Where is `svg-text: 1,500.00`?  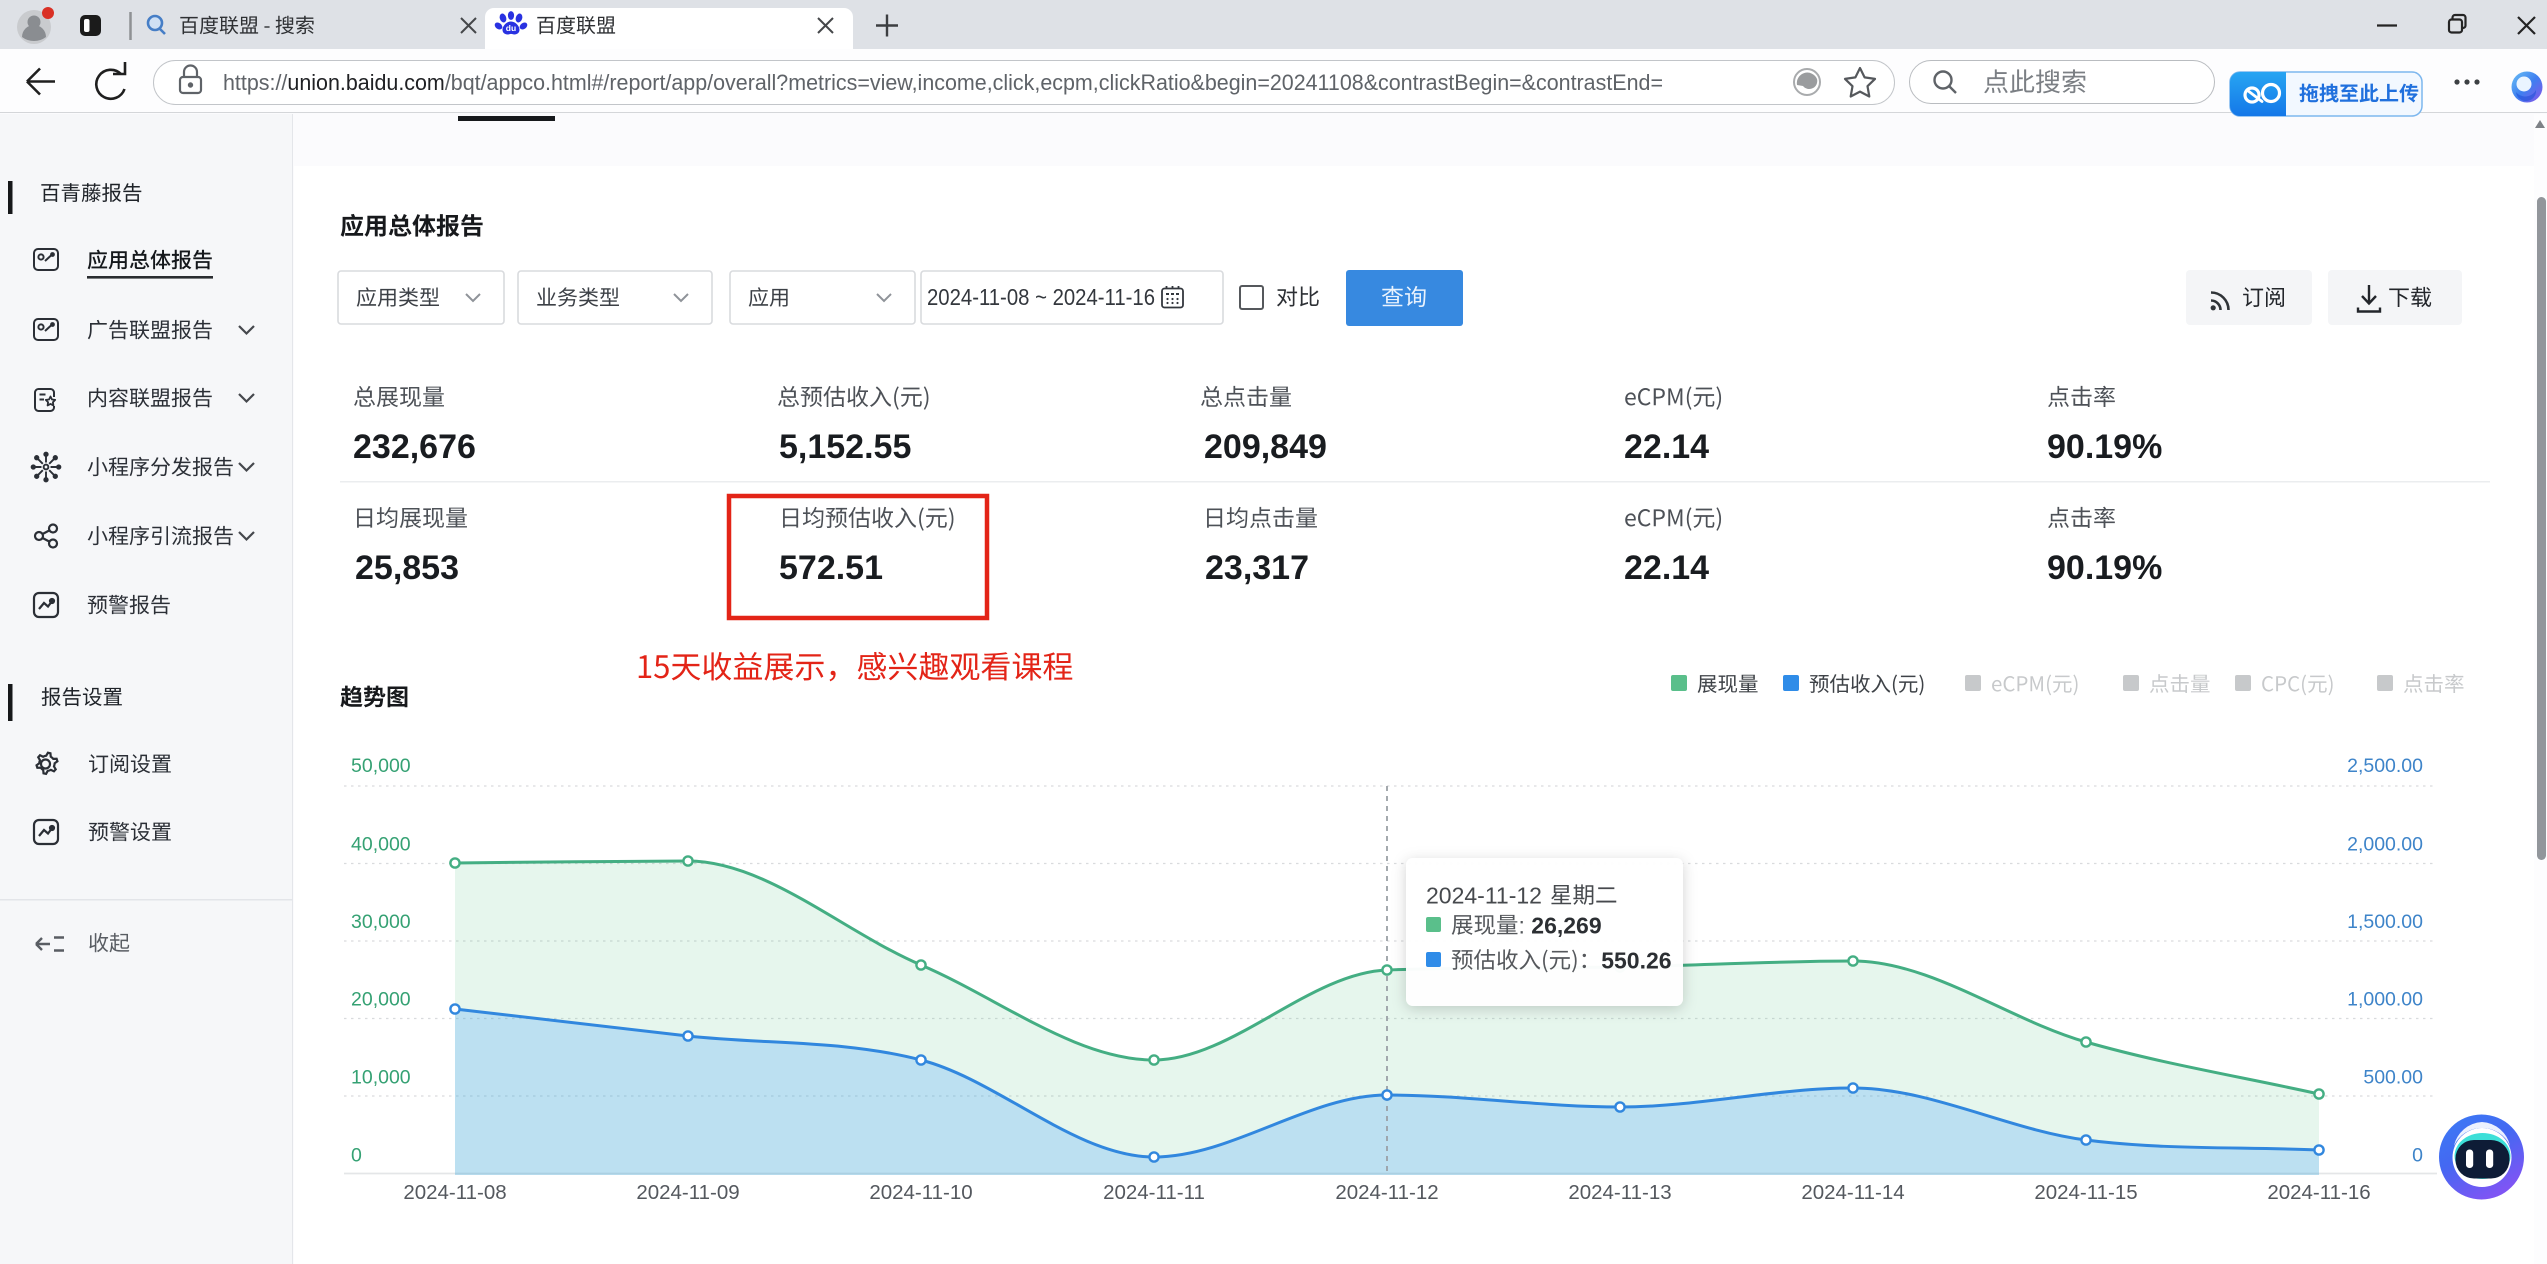 svg-text: 1,500.00 is located at coordinates (2385, 922).